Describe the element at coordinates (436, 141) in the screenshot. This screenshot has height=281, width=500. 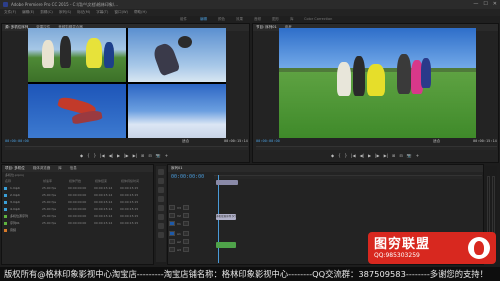
I see `program-fit-dropdown: 适合` at that location.